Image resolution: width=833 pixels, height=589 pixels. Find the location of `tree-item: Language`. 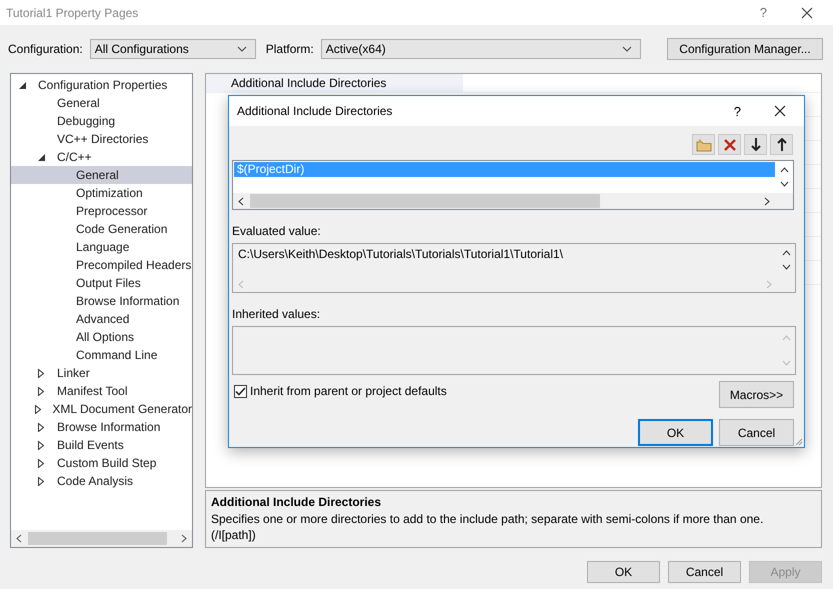

tree-item: Language is located at coordinates (101, 247).